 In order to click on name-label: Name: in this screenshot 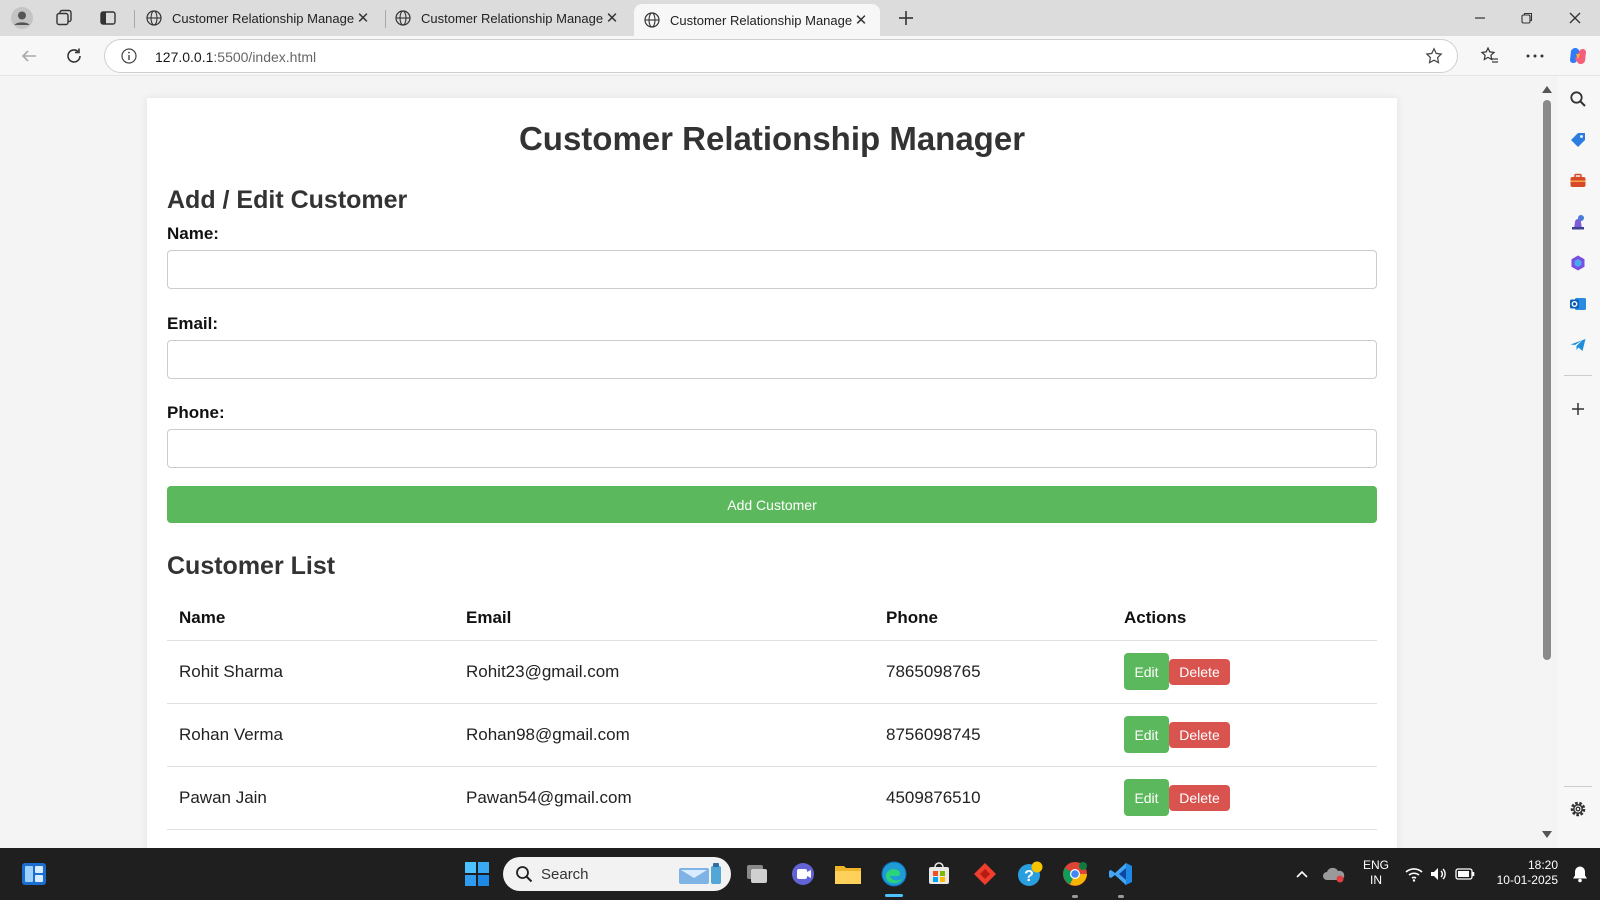, I will do `click(193, 233)`.